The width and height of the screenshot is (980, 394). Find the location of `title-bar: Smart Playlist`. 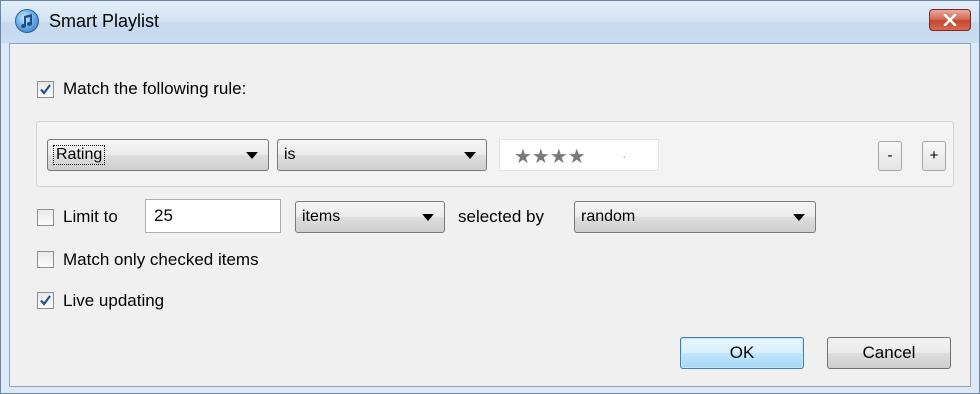

title-bar: Smart Playlist is located at coordinates (490, 22).